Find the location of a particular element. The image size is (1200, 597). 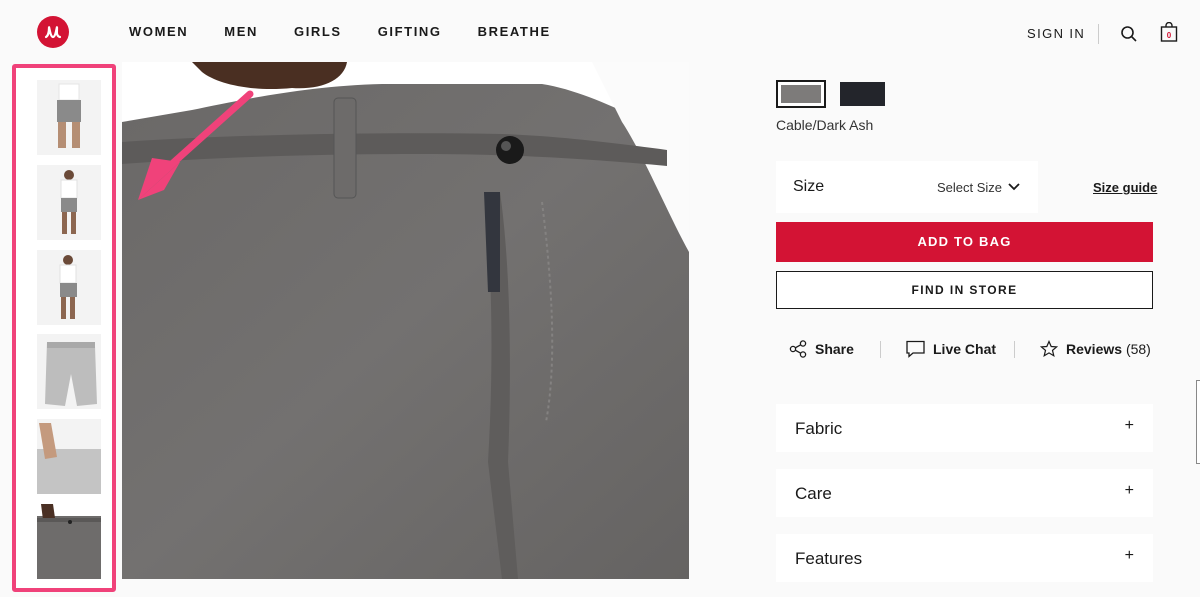

logo-mark-icon is located at coordinates (53, 32).